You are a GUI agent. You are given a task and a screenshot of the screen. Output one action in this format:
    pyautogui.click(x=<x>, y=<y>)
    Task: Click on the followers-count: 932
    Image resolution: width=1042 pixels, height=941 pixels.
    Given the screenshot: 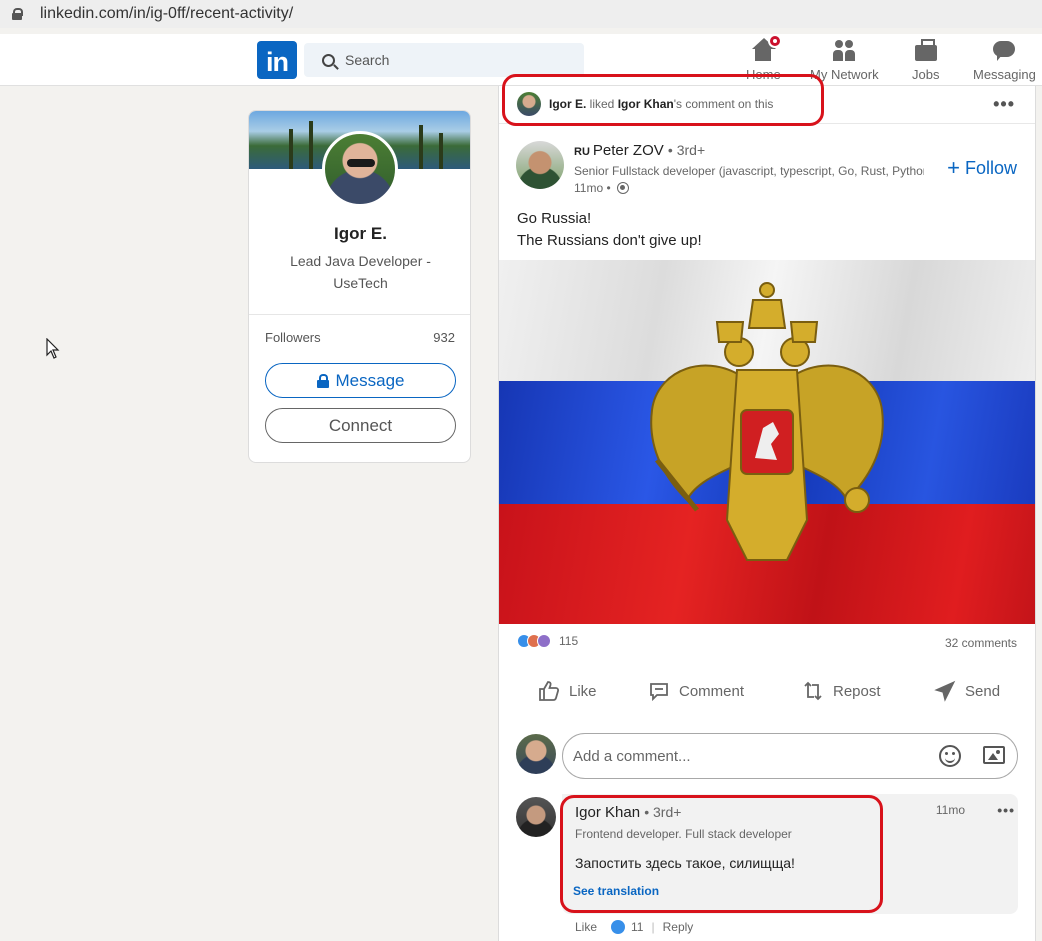 What is the action you would take?
    pyautogui.click(x=444, y=337)
    